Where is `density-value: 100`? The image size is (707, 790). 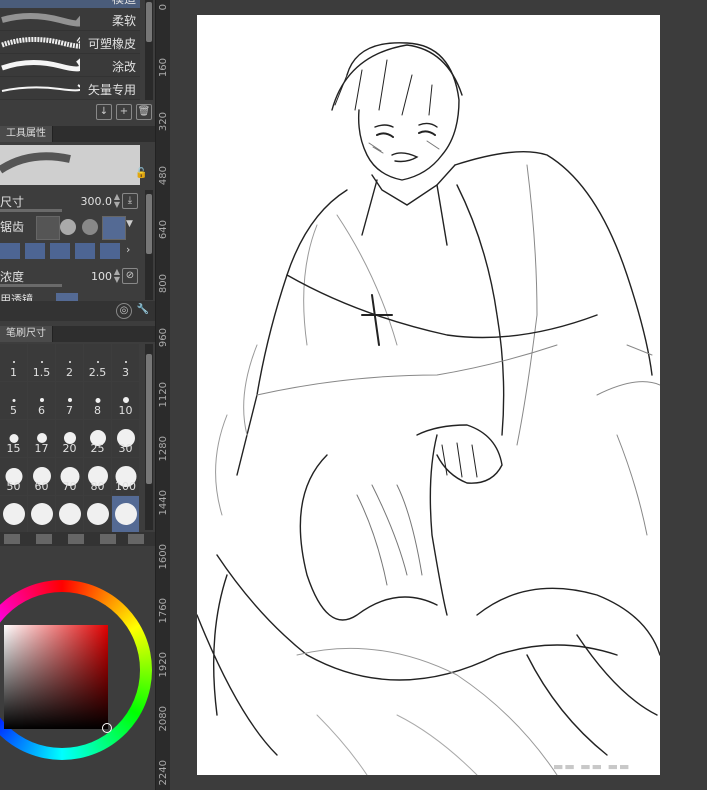 density-value: 100 is located at coordinates (101, 276).